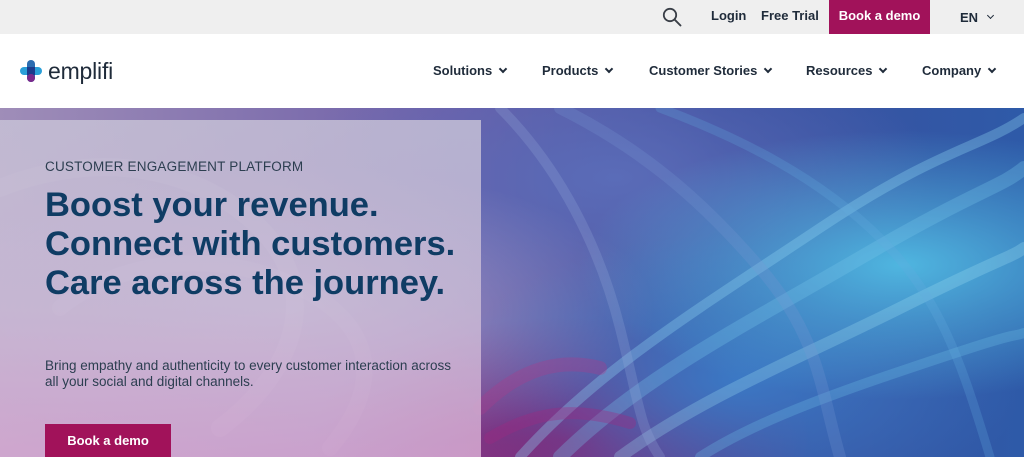 This screenshot has height=457, width=1024. I want to click on nav-item-company: Company, so click(959, 71).